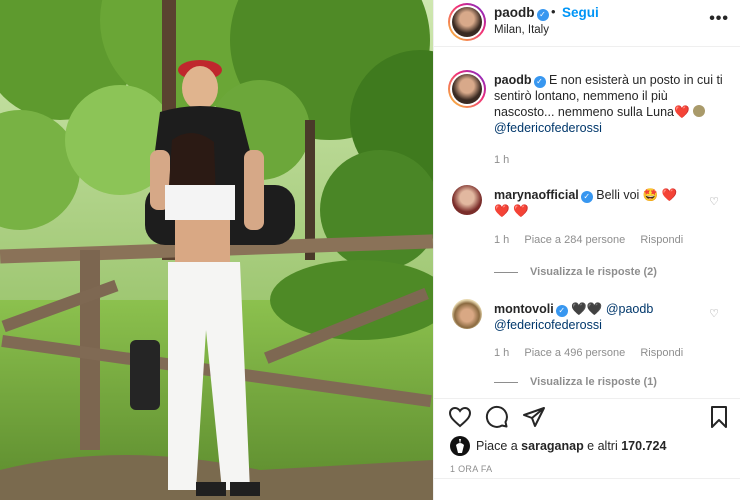  Describe the element at coordinates (593, 272) in the screenshot. I see `view-replies-label: Visualizza le risposte (2)` at that location.